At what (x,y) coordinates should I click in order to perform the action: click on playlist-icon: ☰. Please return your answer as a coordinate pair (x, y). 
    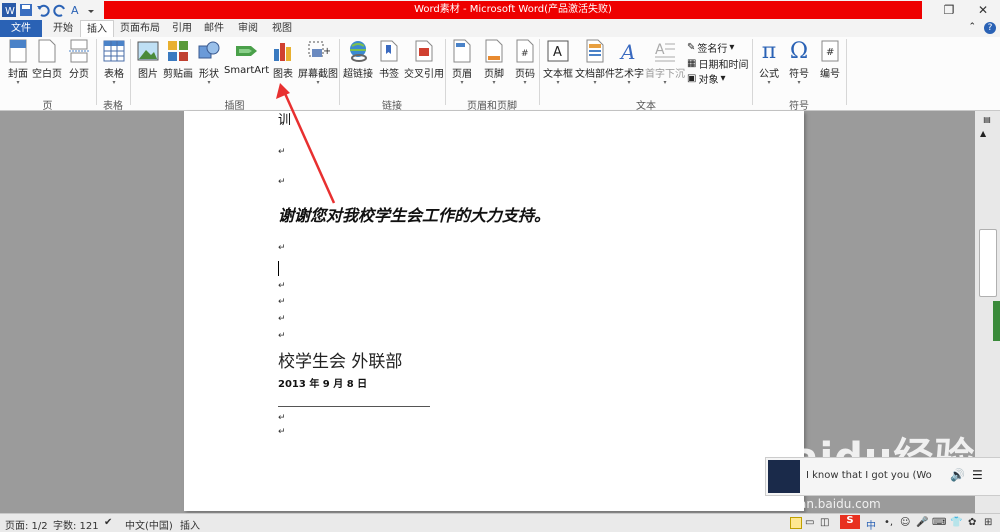
    Looking at the image, I should click on (977, 475).